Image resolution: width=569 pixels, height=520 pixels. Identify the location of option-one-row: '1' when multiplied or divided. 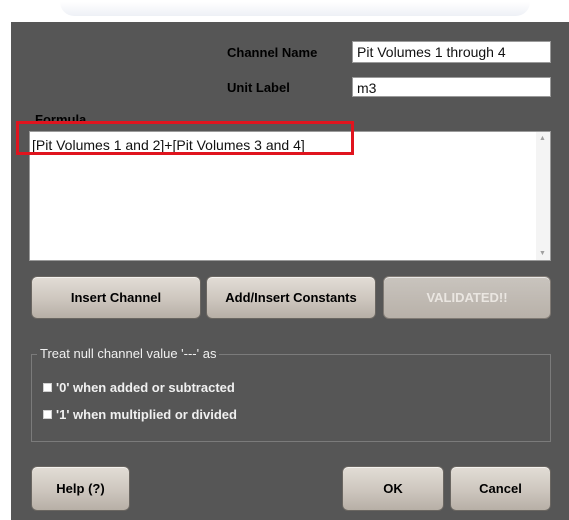
(140, 414).